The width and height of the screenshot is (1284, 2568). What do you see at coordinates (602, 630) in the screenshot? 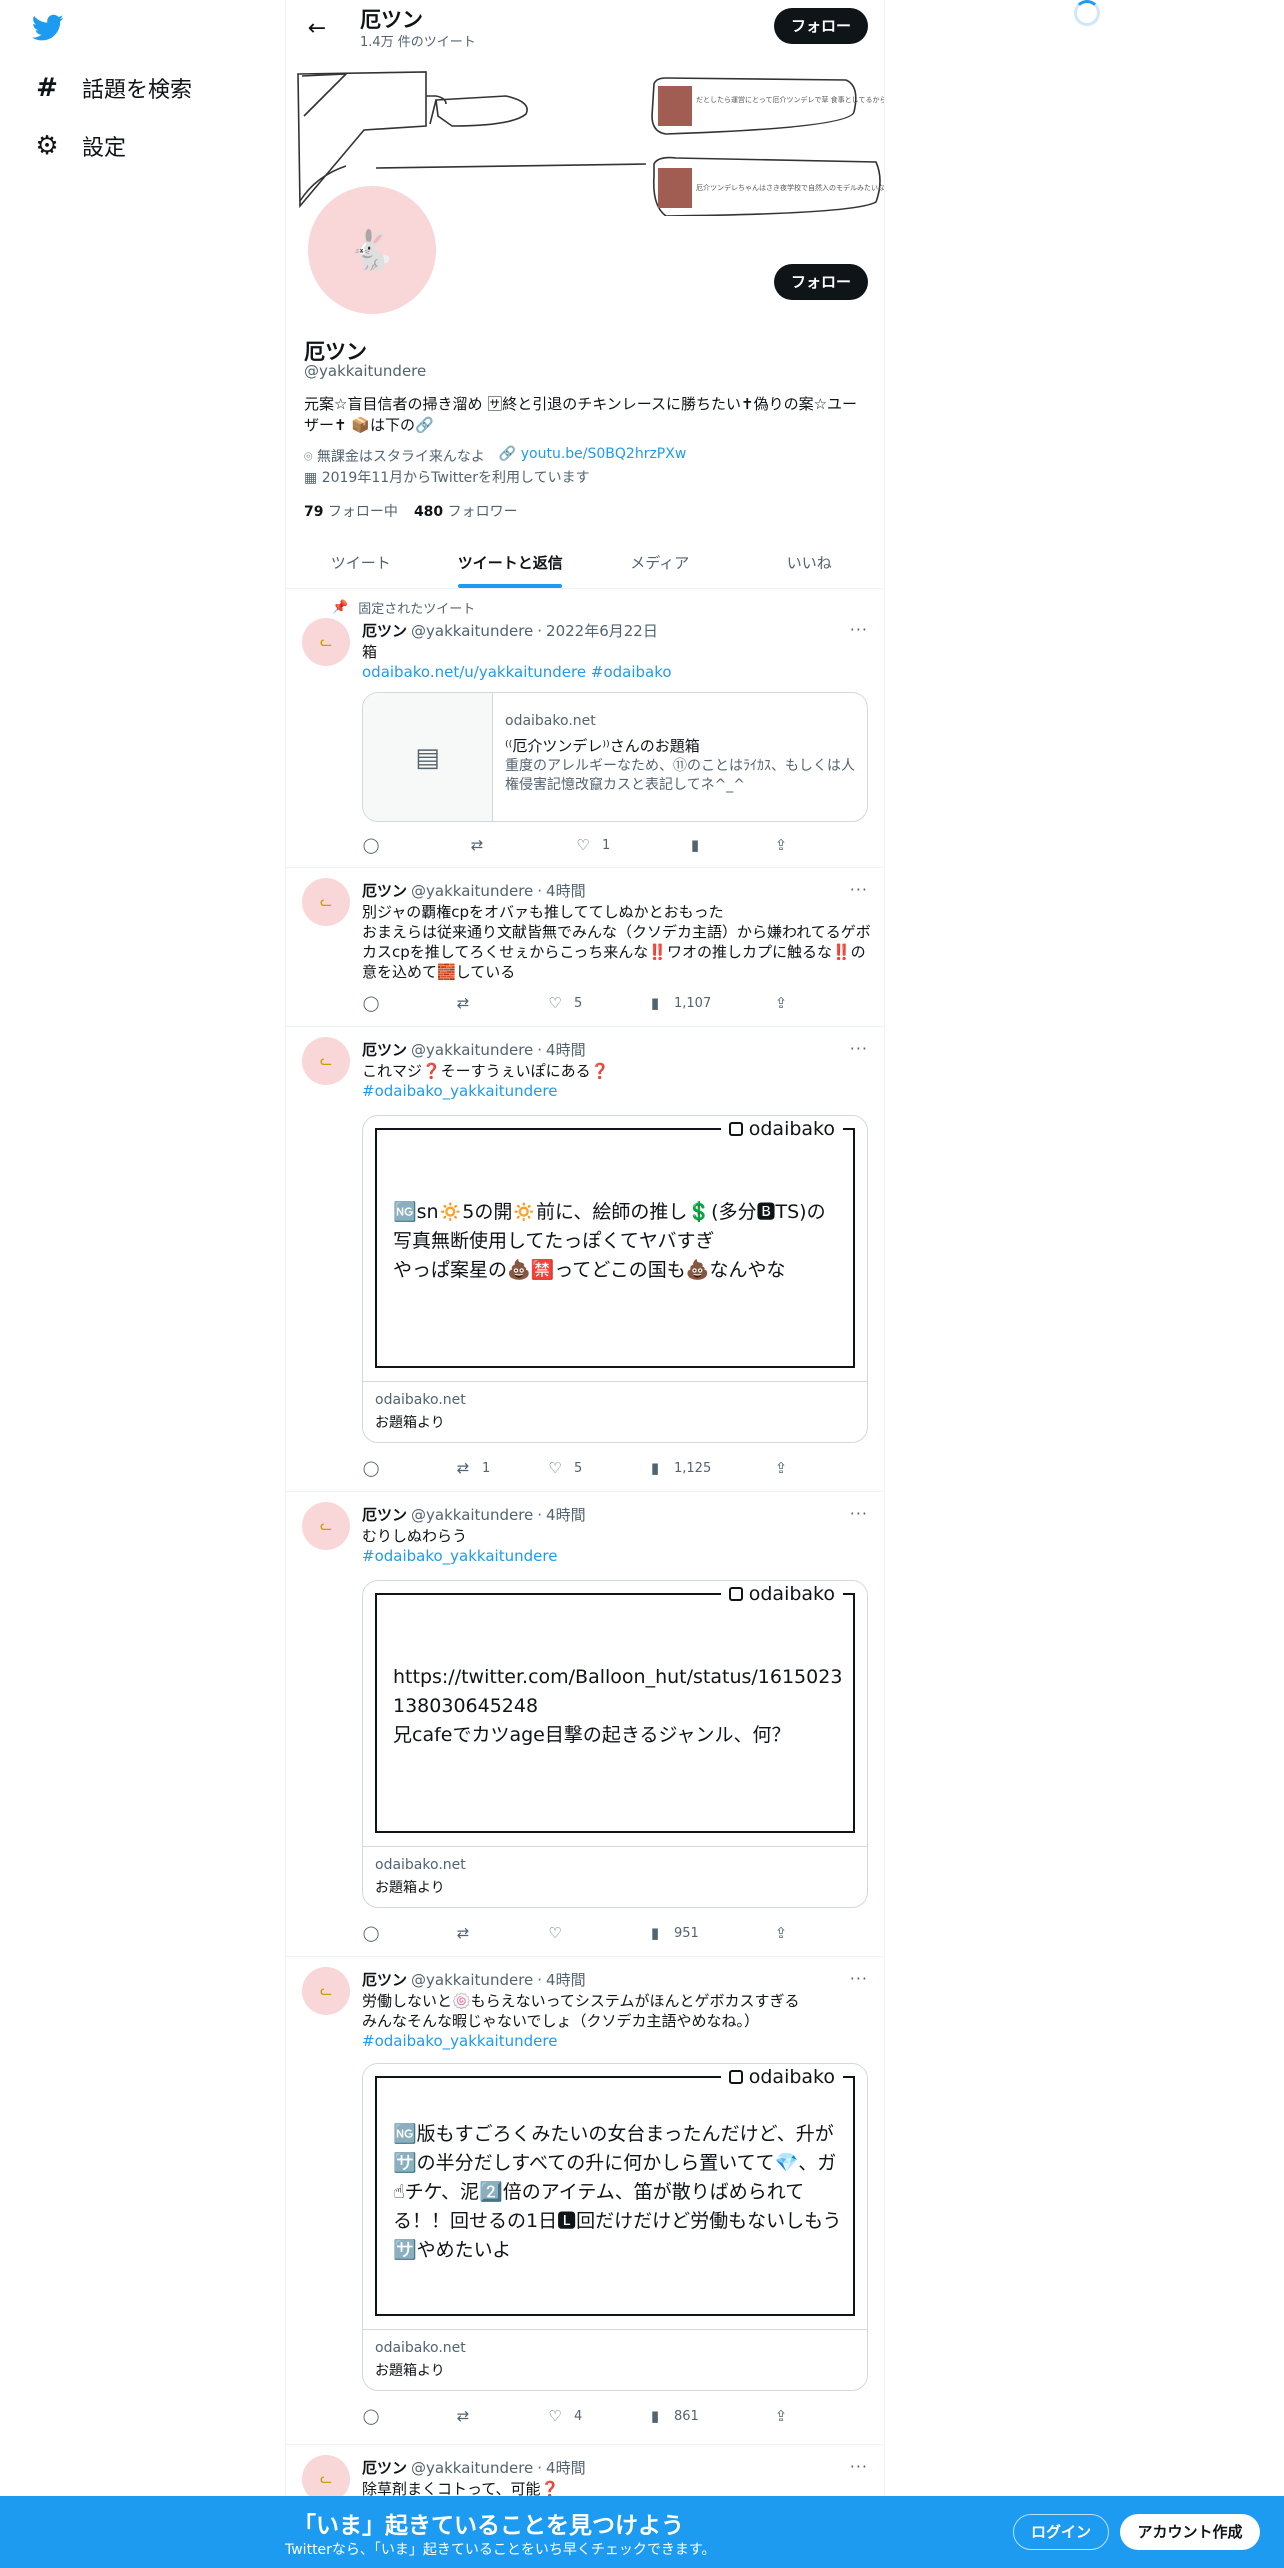
I see `tweet-time: 2022年6月22日` at bounding box center [602, 630].